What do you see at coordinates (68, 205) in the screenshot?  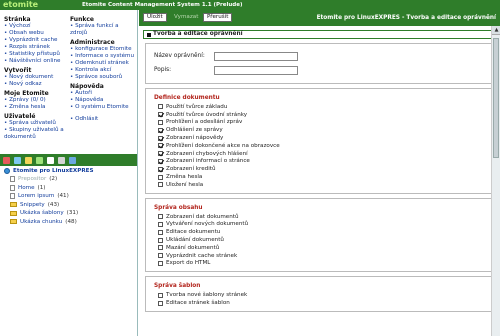 I see `tree-node: Snippety (43)` at bounding box center [68, 205].